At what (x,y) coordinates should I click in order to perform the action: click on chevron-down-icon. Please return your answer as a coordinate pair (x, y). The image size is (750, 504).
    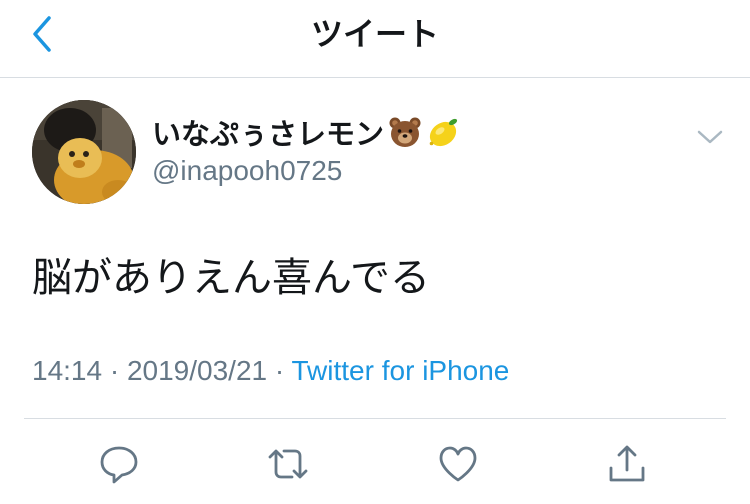
    Looking at the image, I should click on (710, 137).